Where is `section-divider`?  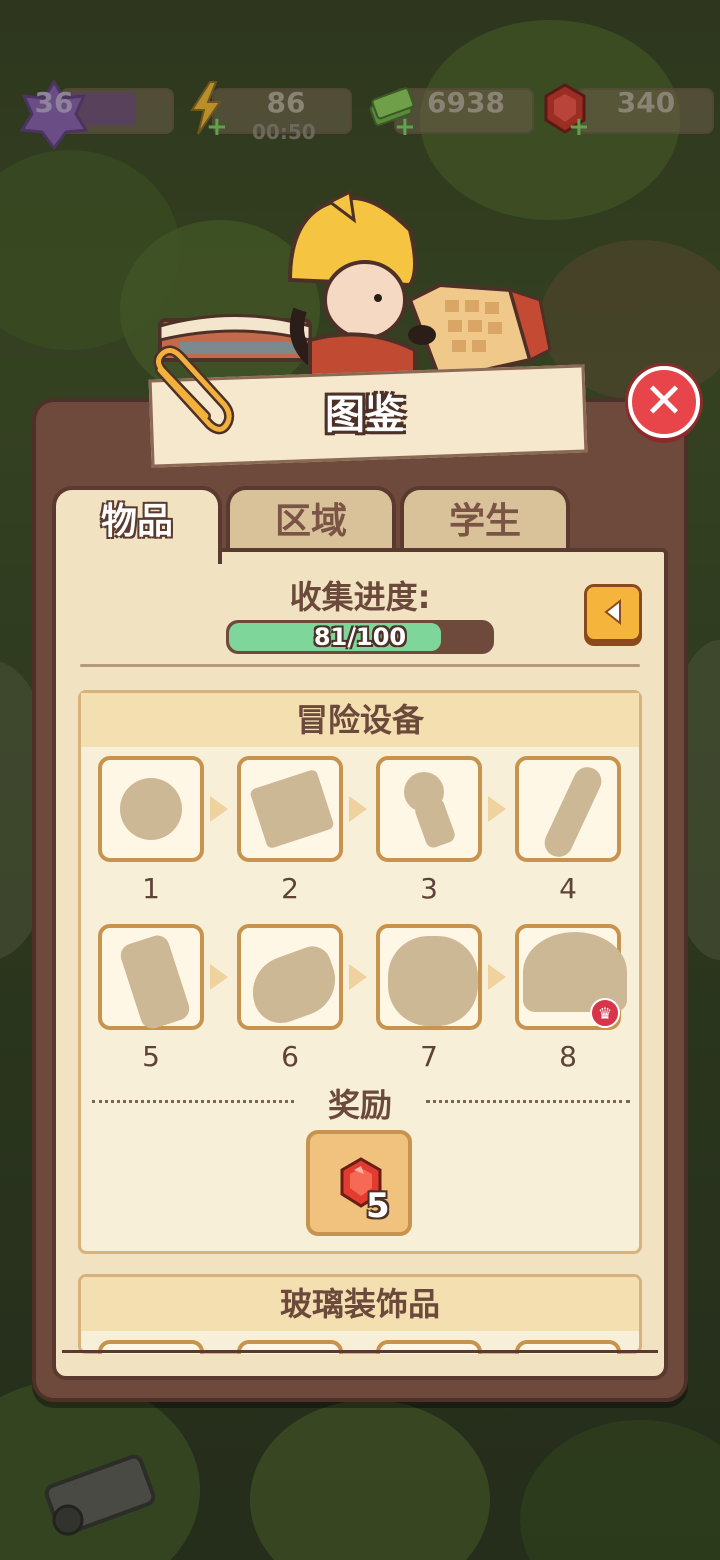 section-divider is located at coordinates (360, 665).